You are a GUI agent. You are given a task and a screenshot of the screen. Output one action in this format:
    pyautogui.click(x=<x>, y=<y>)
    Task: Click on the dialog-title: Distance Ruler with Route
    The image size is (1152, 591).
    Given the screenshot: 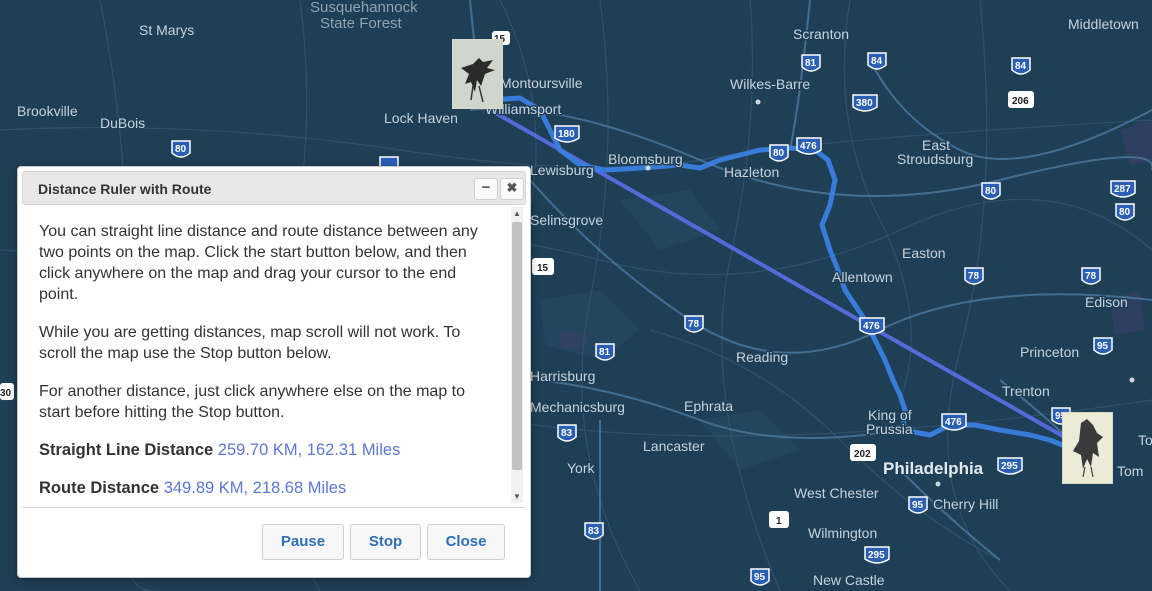 What is the action you would take?
    pyautogui.click(x=125, y=189)
    